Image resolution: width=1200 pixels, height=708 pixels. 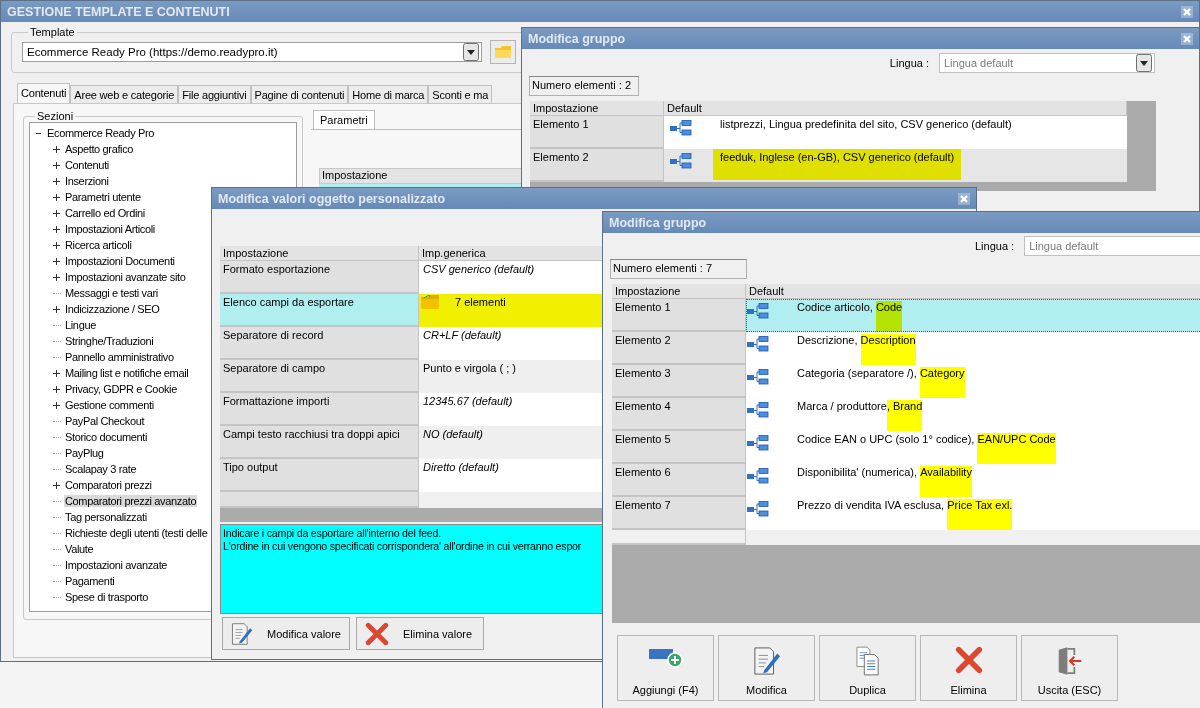 What do you see at coordinates (84, 453) in the screenshot?
I see `tree-item: PayPlug` at bounding box center [84, 453].